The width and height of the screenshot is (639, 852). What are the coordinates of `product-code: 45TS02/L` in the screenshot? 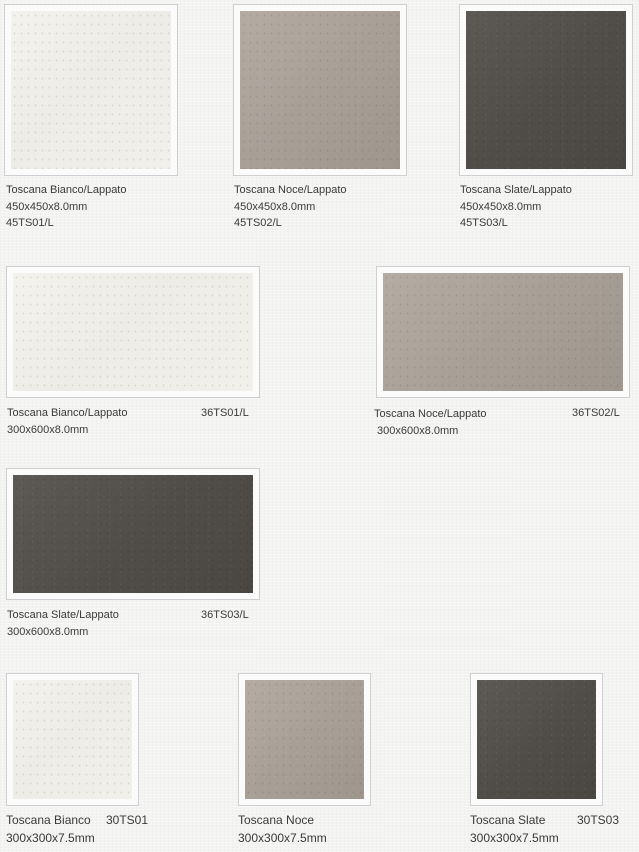 It's located at (258, 223).